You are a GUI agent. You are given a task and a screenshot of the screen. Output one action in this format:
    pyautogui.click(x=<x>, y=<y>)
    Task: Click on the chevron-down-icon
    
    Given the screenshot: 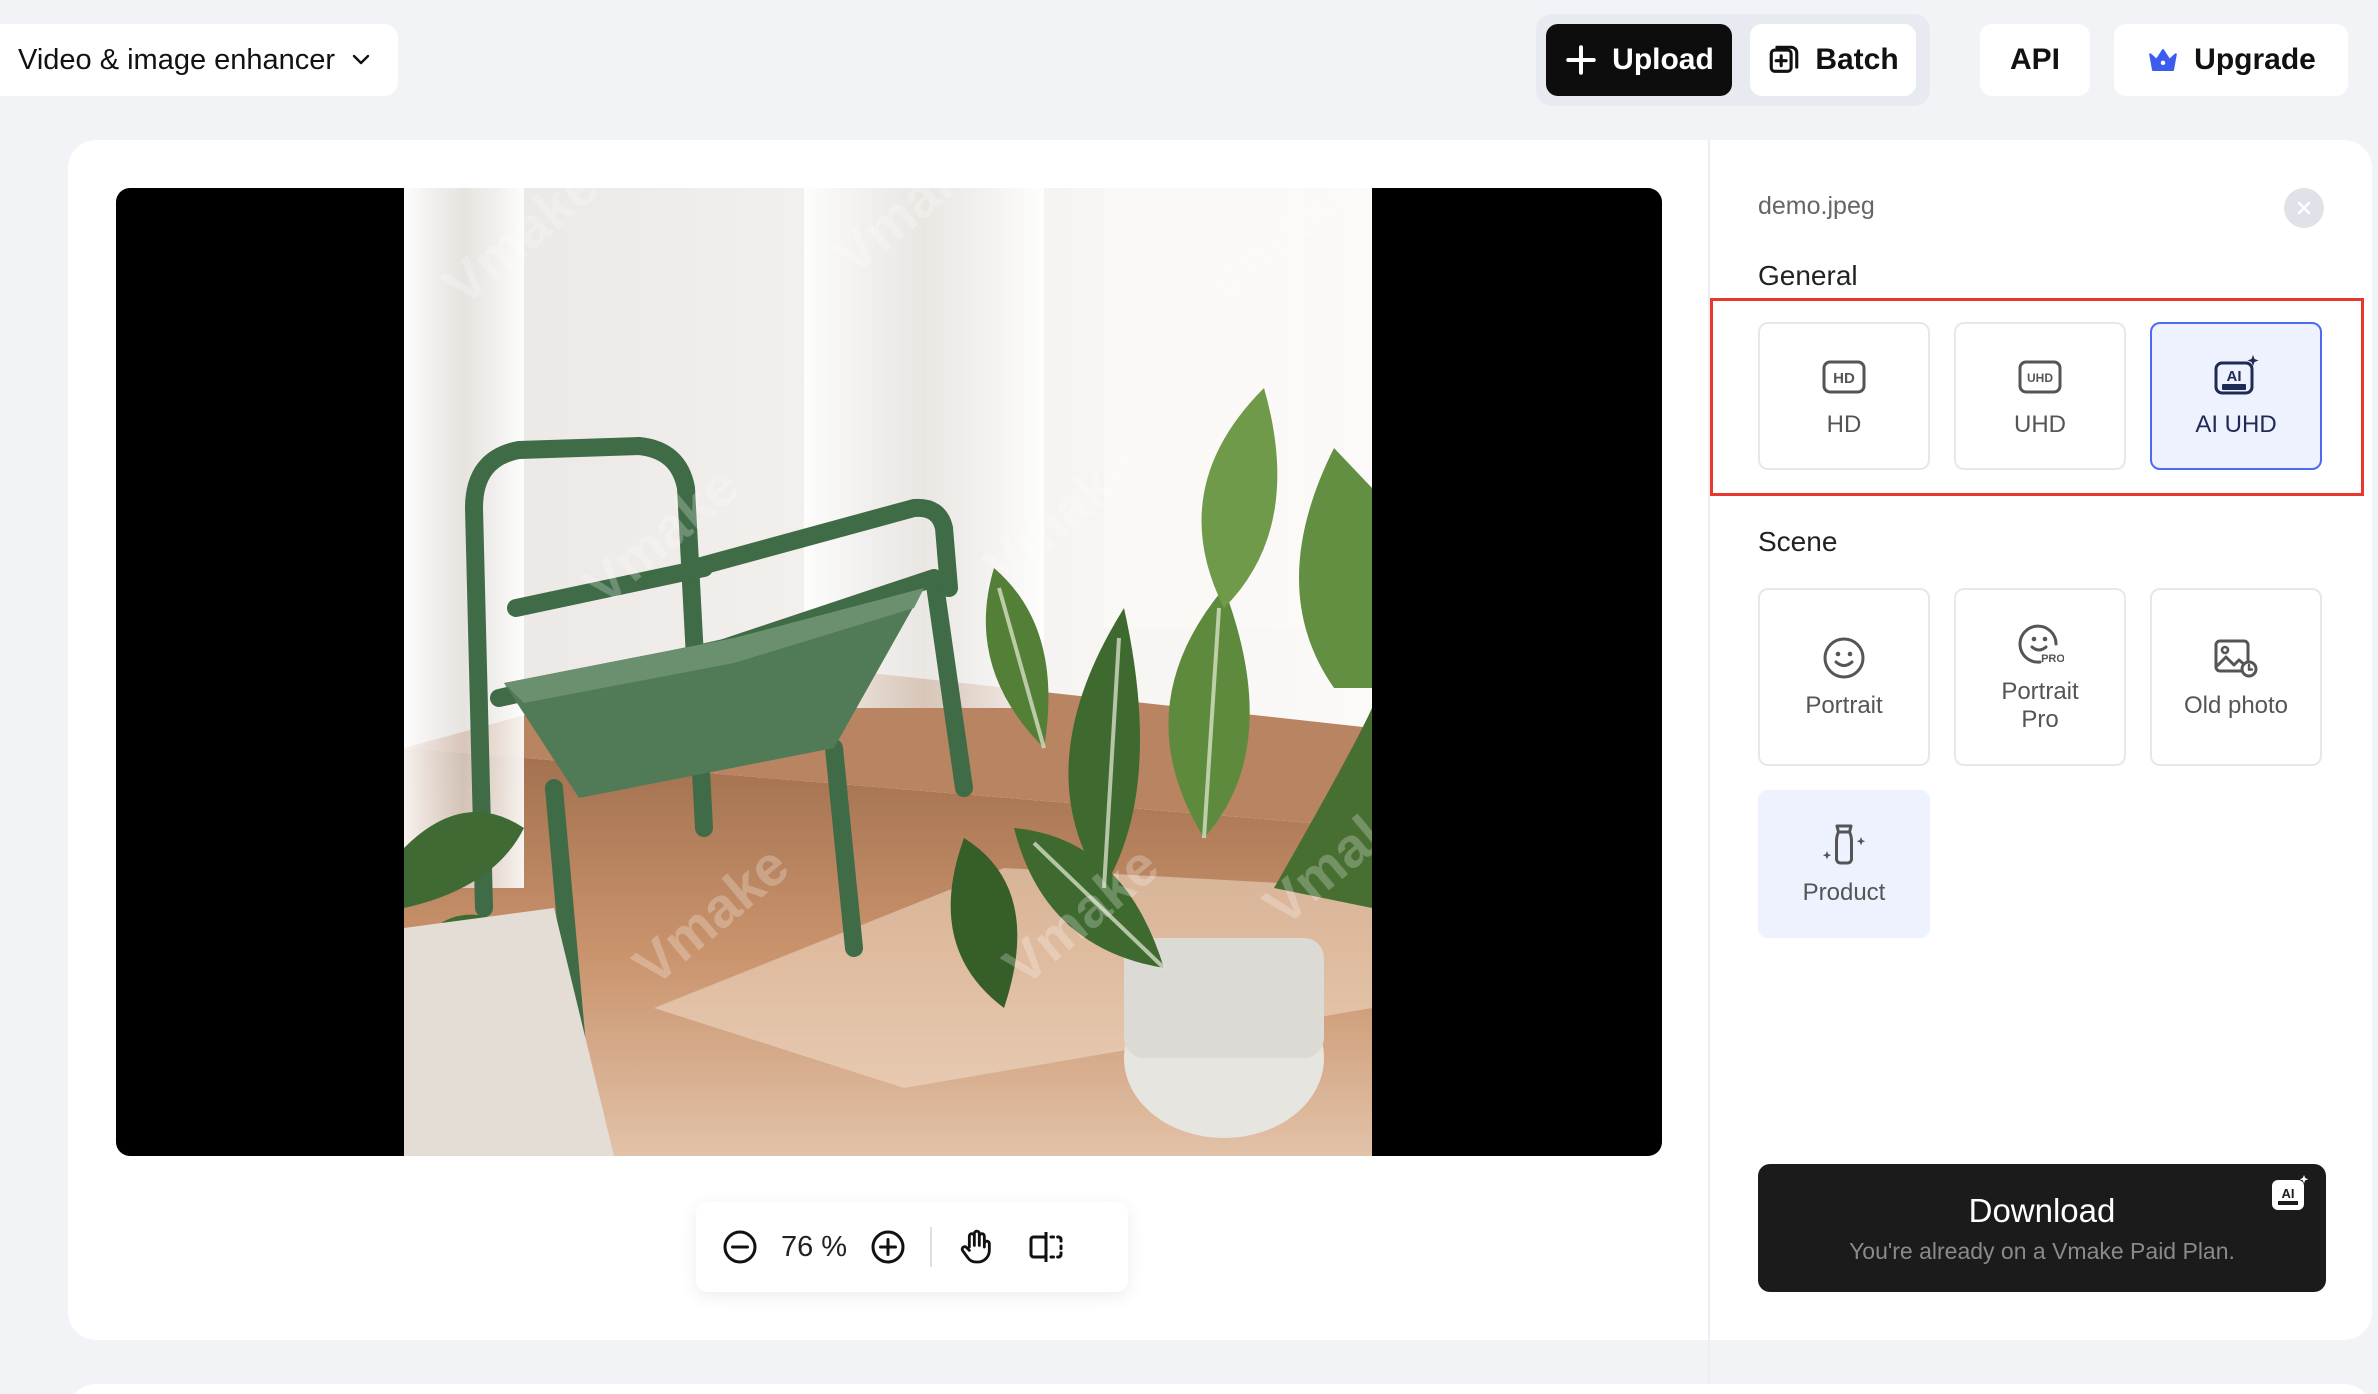 What is the action you would take?
    pyautogui.click(x=361, y=59)
    